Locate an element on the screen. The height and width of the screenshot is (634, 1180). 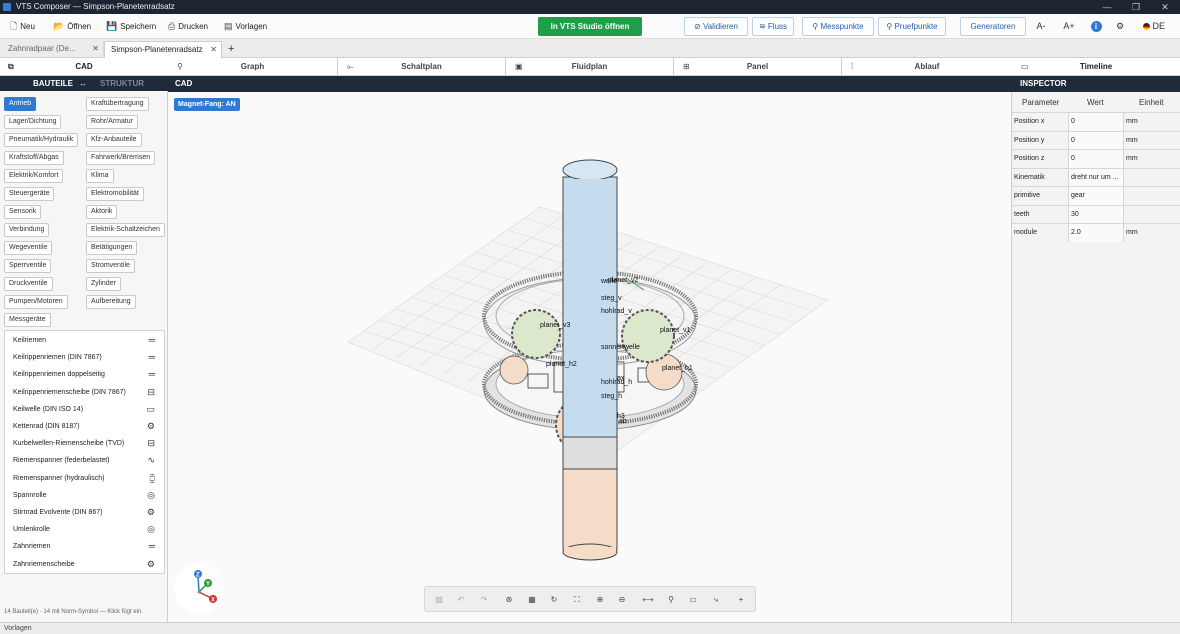
category-chip: Aufbereitung is located at coordinates (111, 302).